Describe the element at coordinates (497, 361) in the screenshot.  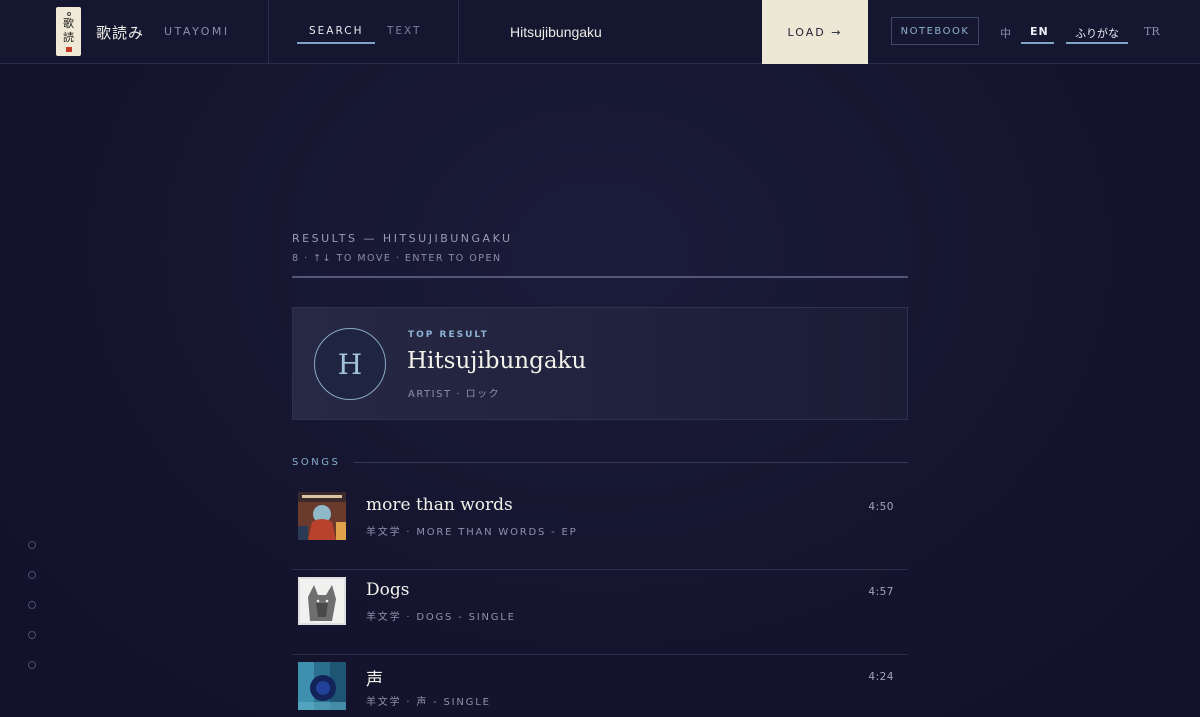
I see `top-result-name: Hitsujibungaku` at that location.